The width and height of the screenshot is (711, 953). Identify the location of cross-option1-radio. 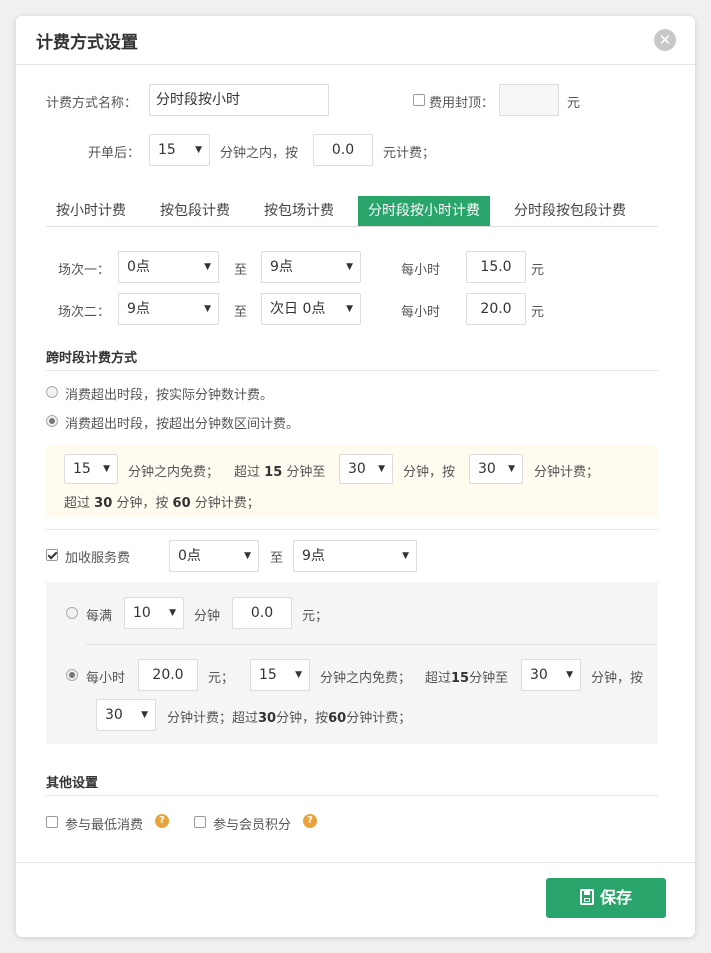
(52, 392).